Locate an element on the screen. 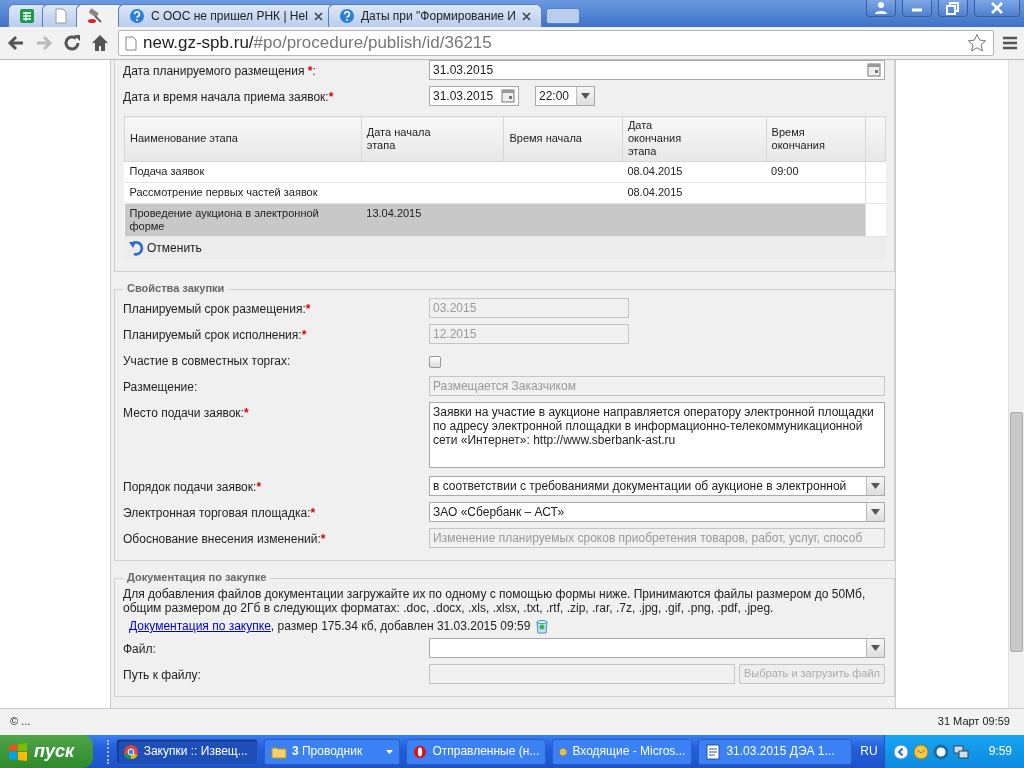  table-cell: Подача заявок is located at coordinates (243, 172).